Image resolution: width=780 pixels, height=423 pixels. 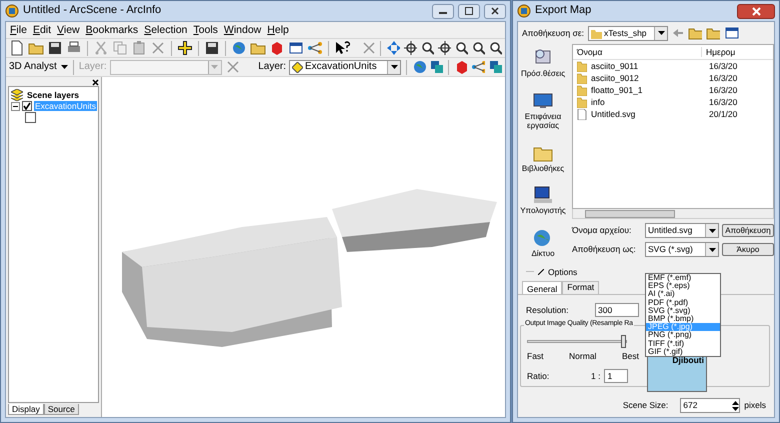 I want to click on file-name: Untitled.svg, so click(x=648, y=114).